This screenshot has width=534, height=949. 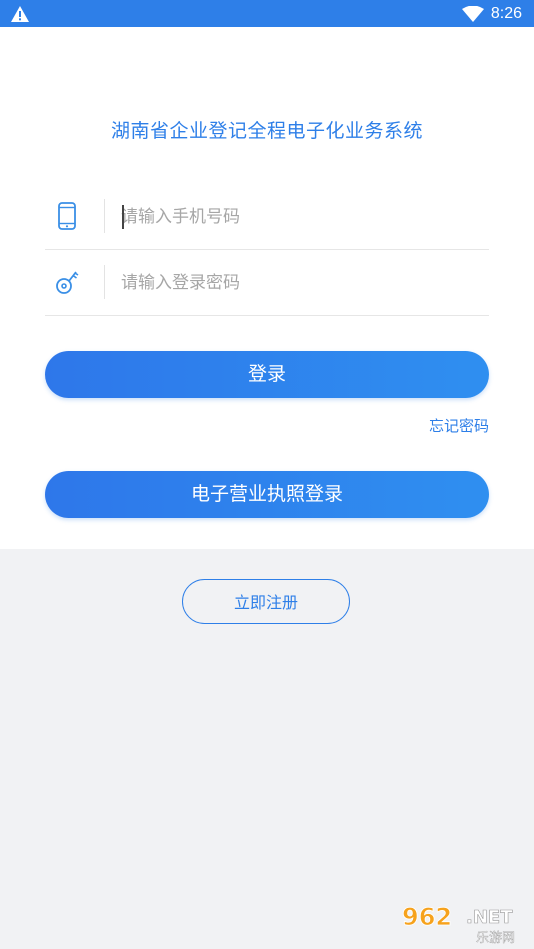 What do you see at coordinates (296, 283) in the screenshot?
I see `password-input` at bounding box center [296, 283].